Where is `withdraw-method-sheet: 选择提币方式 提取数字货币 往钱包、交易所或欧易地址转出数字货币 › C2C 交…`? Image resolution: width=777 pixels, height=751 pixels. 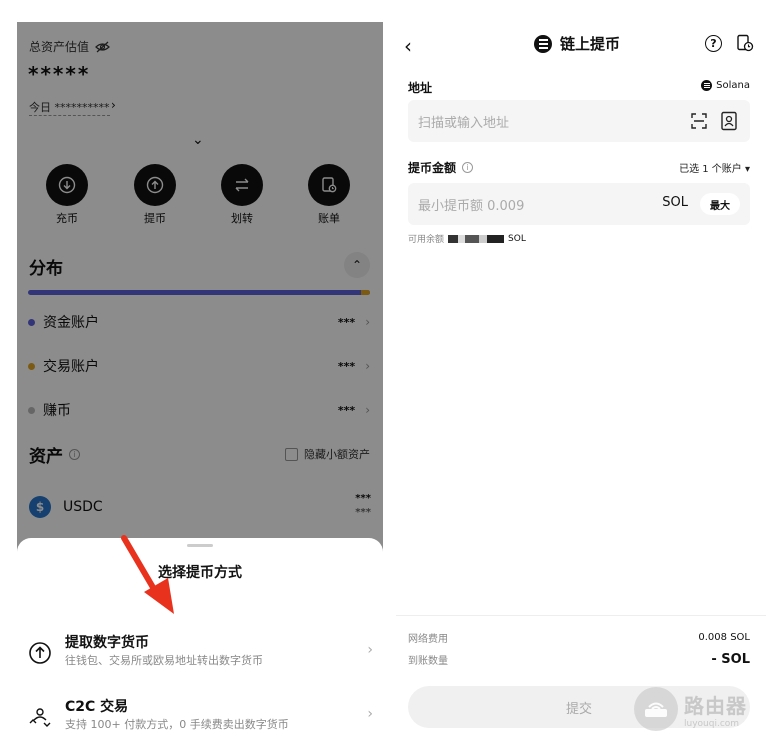
withdraw-method-sheet: 选择提币方式 提取数字货币 往钱包、交易所或欧易地址转出数字货币 › C2C 交… is located at coordinates (200, 640).